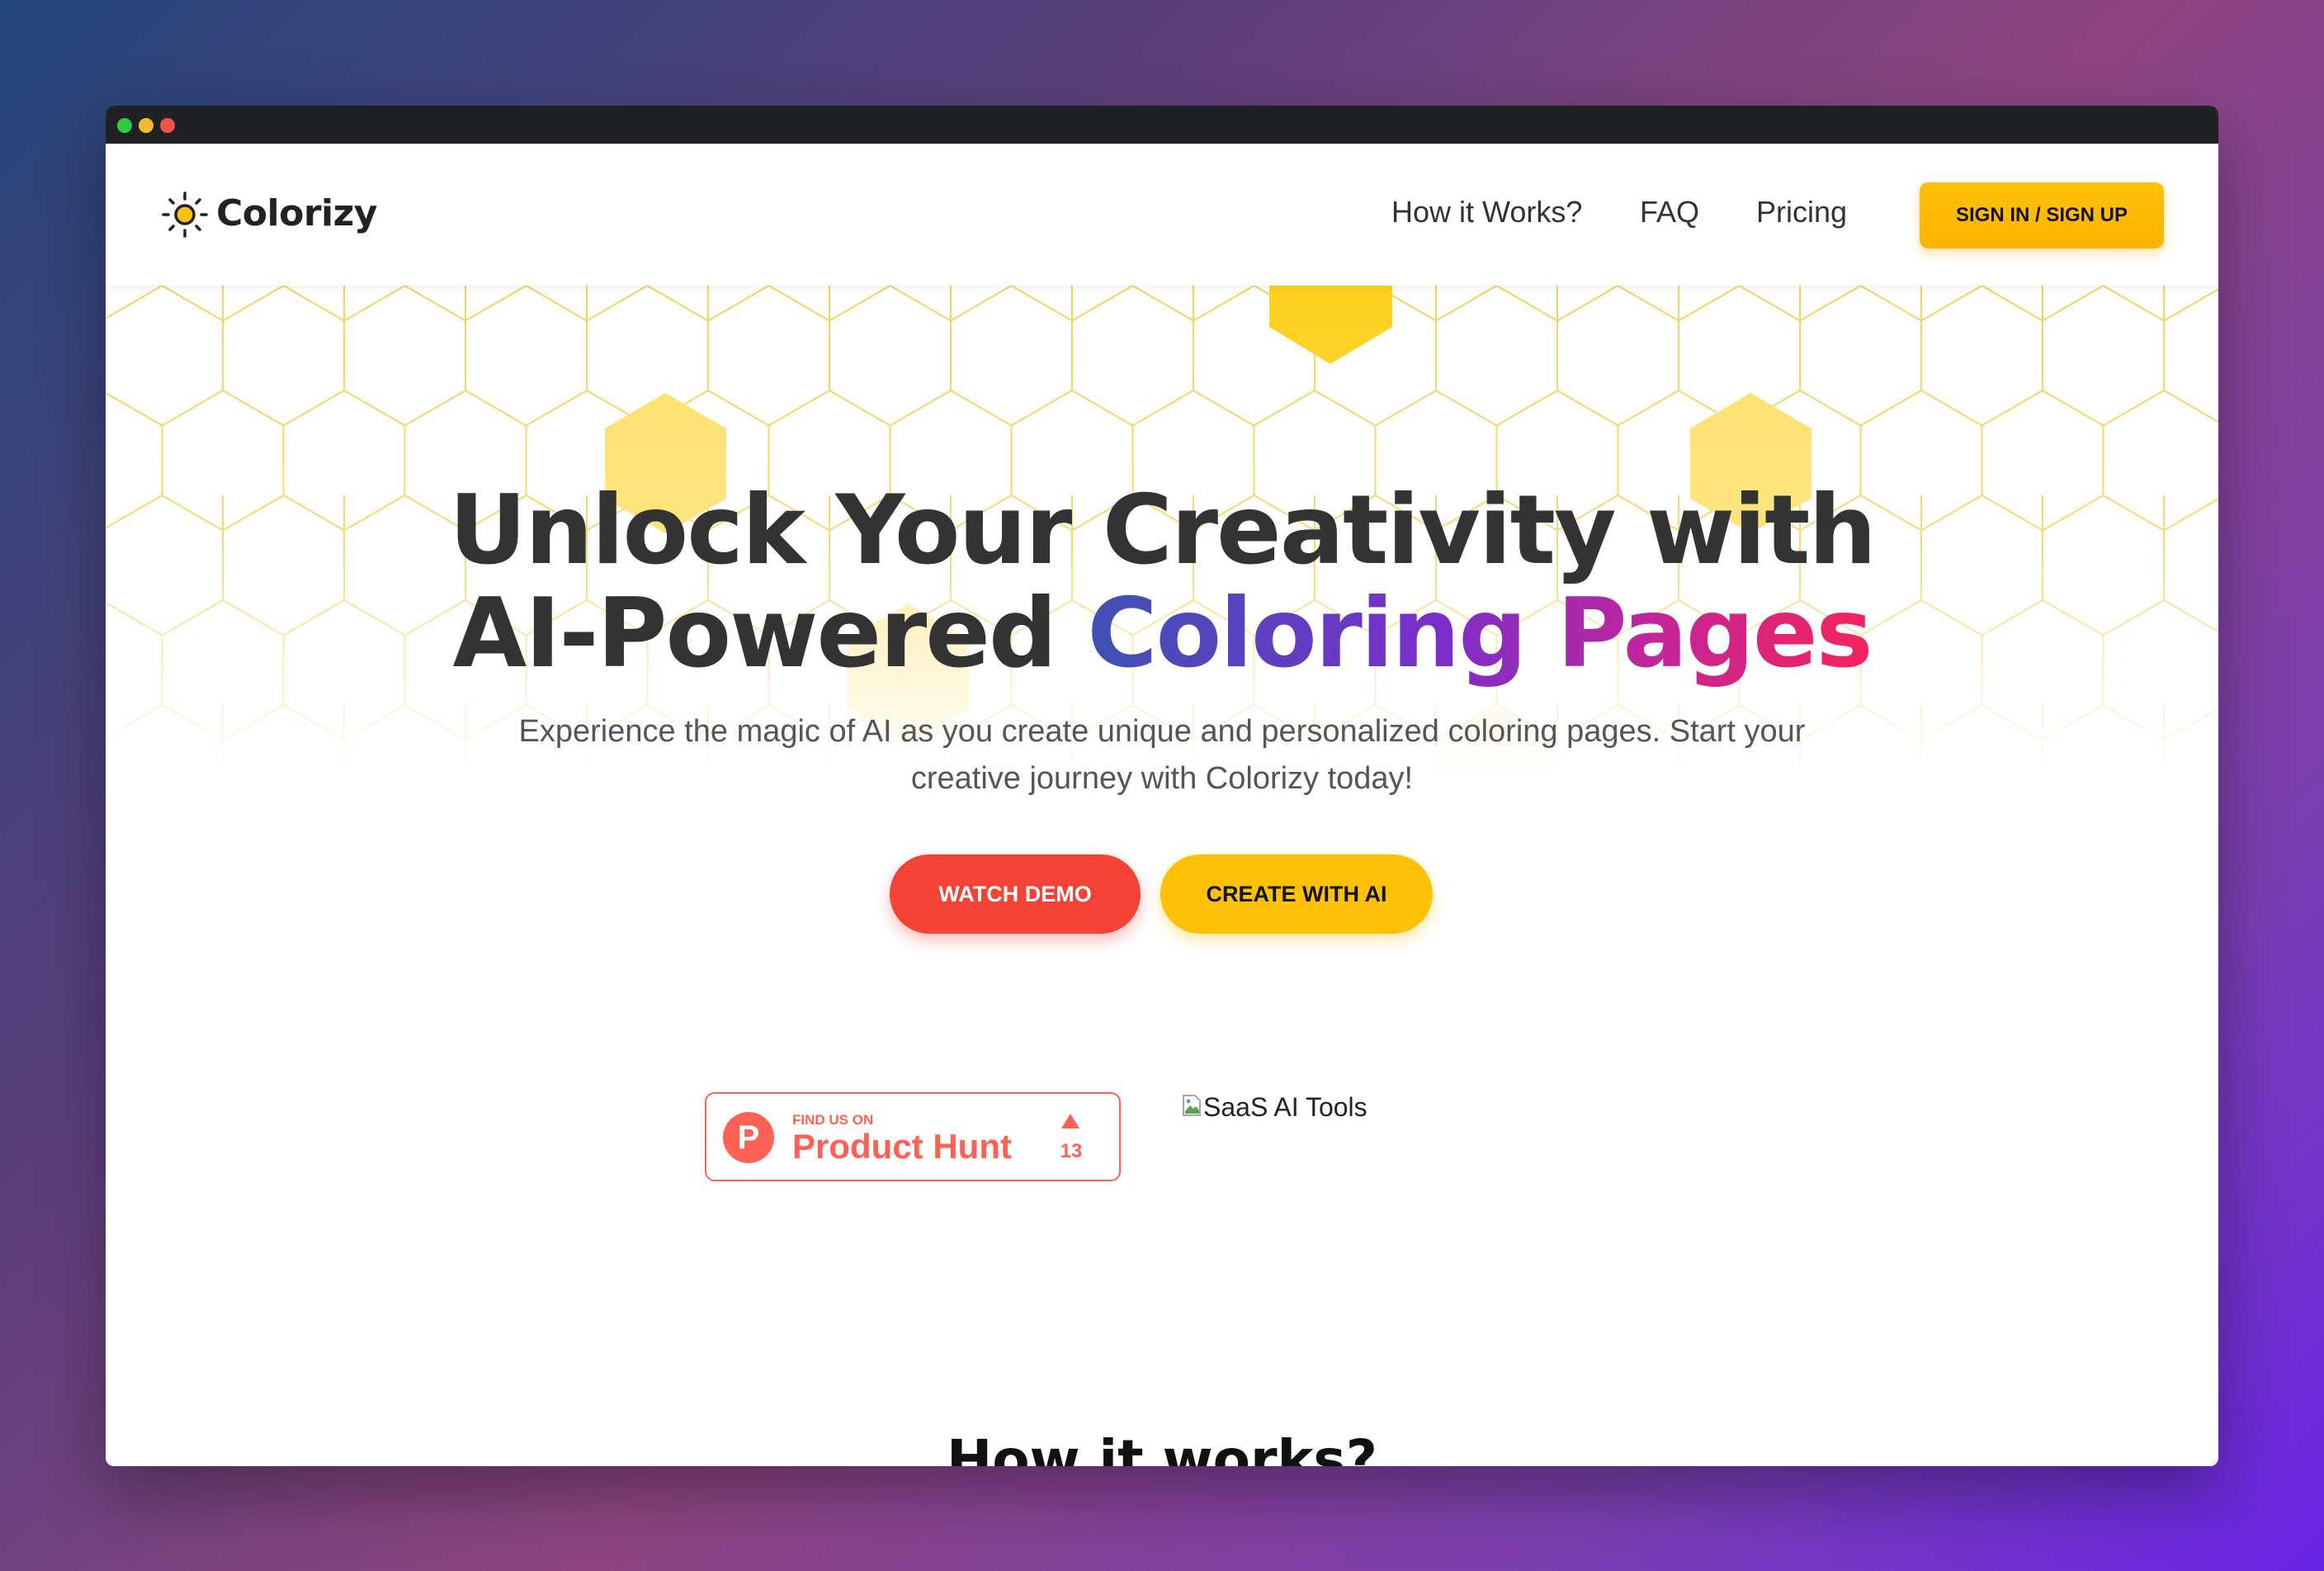 The height and width of the screenshot is (1571, 2324). I want to click on saas-ai-tools-badge: SaaS AI Tools, so click(1275, 1107).